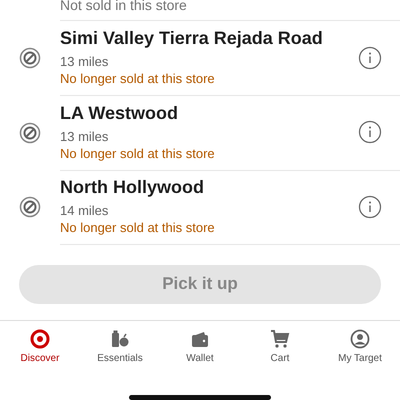  I want to click on wallet-icon, so click(200, 339).